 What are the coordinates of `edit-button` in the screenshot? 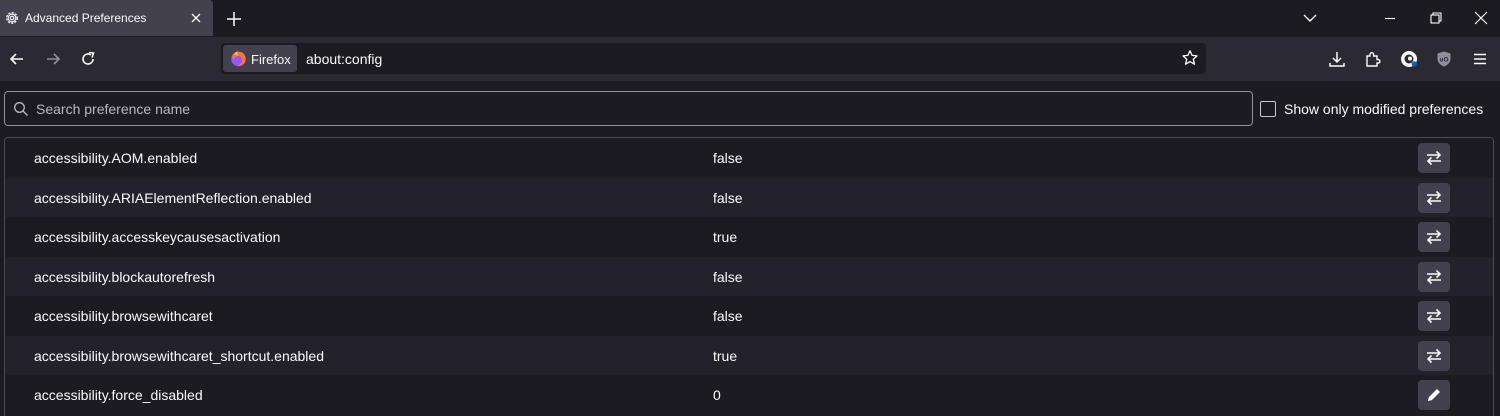 It's located at (1434, 395).